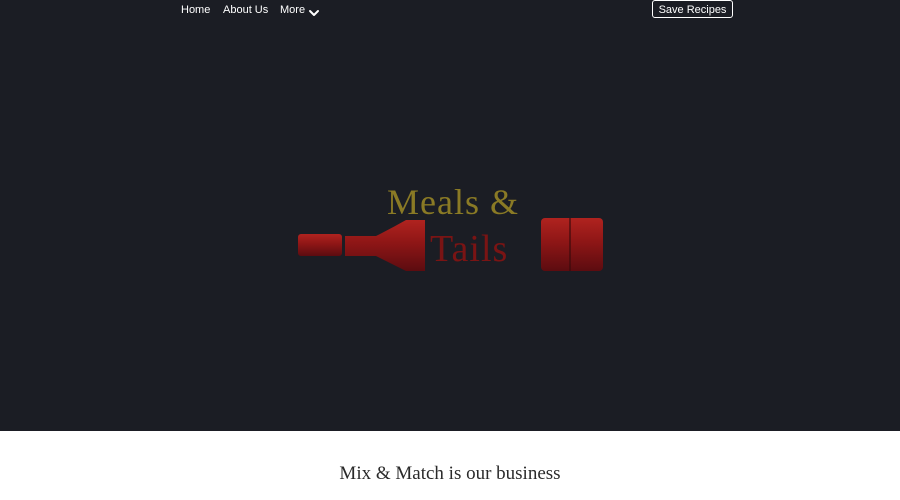 This screenshot has height=500, width=900. What do you see at coordinates (450, 11) in the screenshot?
I see `top-navigation: Home About Us More Save Recipes` at bounding box center [450, 11].